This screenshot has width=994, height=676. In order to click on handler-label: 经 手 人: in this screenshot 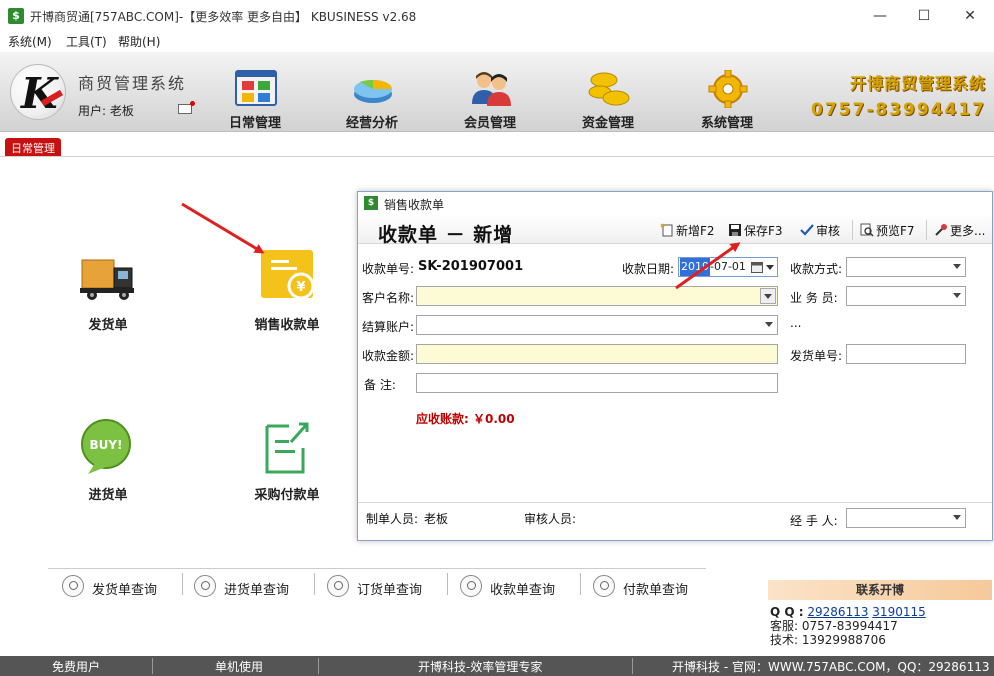, I will do `click(814, 521)`.